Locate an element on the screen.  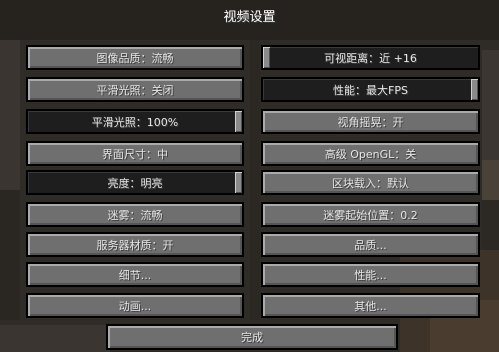
button-label: 界面尺寸：中 is located at coordinates (135, 154).